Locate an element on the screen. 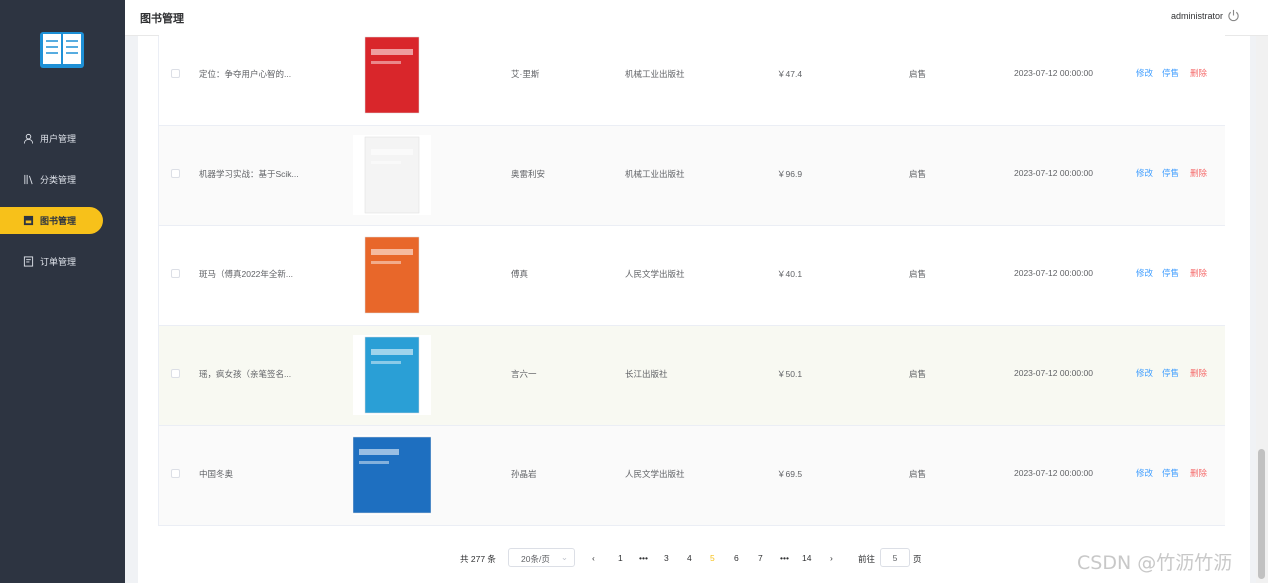  page-14: 14 is located at coordinates (806, 558).